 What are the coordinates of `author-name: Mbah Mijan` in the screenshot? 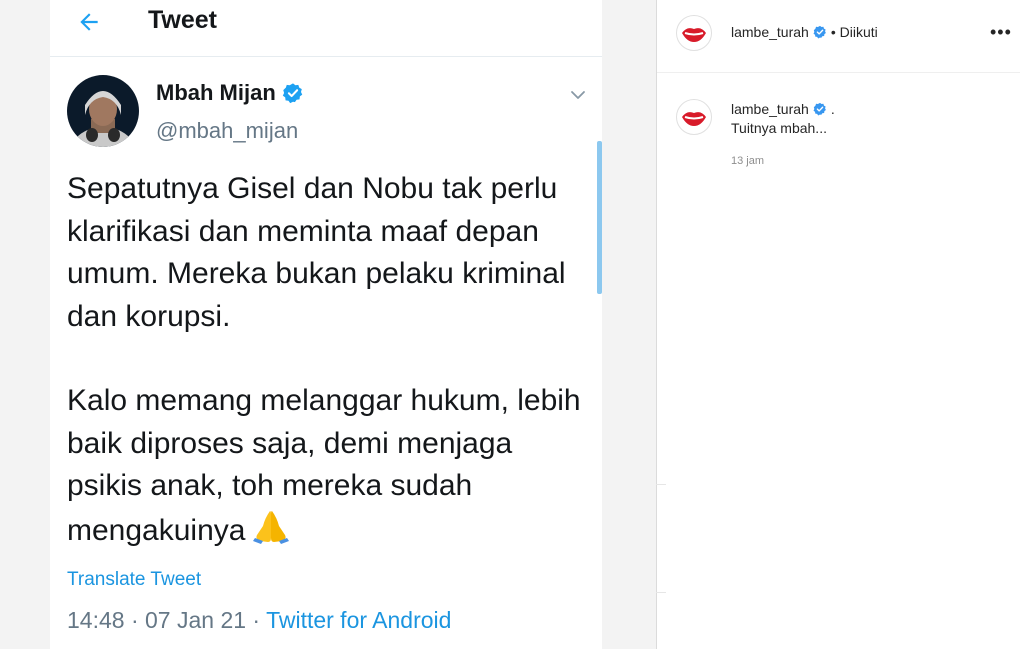 It's located at (216, 93).